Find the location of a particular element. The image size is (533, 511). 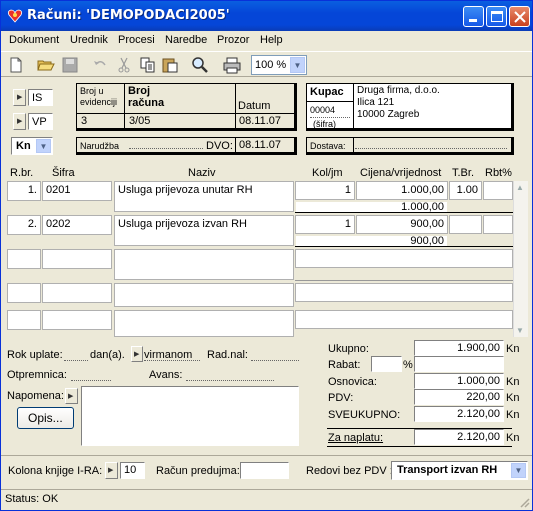

zoom-select: 100 % ▼ is located at coordinates (279, 65).